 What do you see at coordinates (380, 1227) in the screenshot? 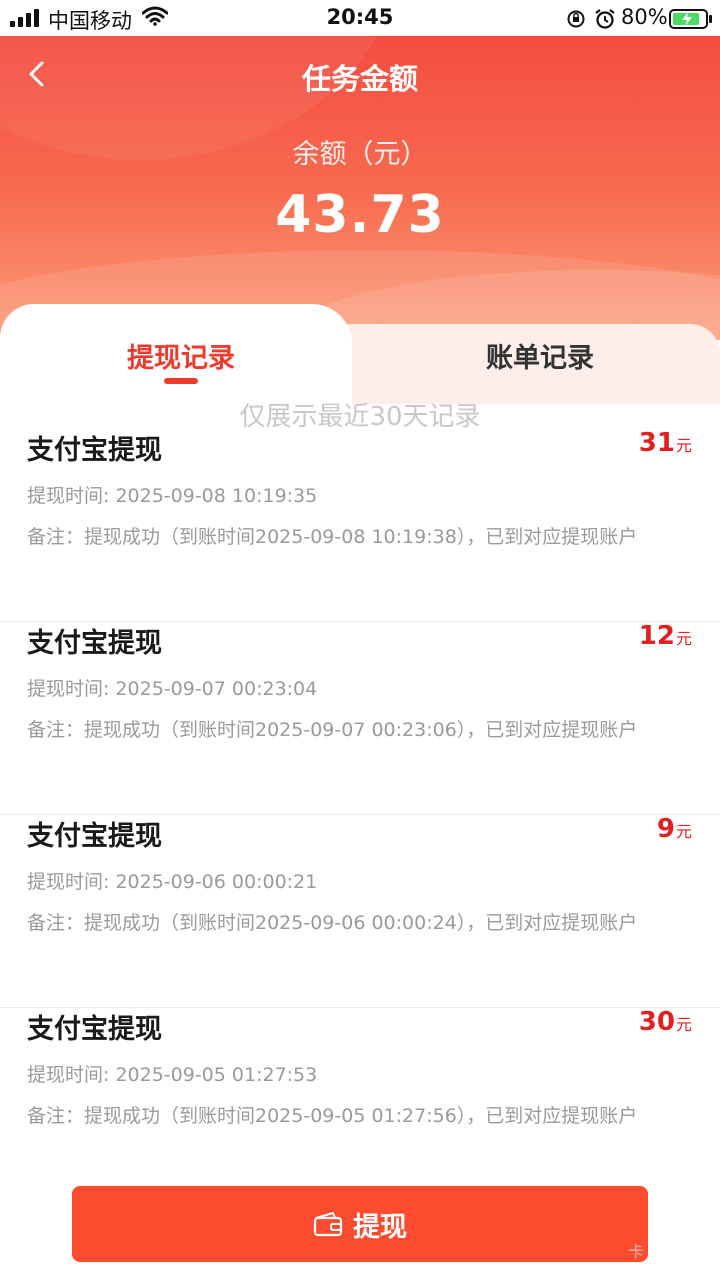
I see `withdraw-button-label: 提现` at bounding box center [380, 1227].